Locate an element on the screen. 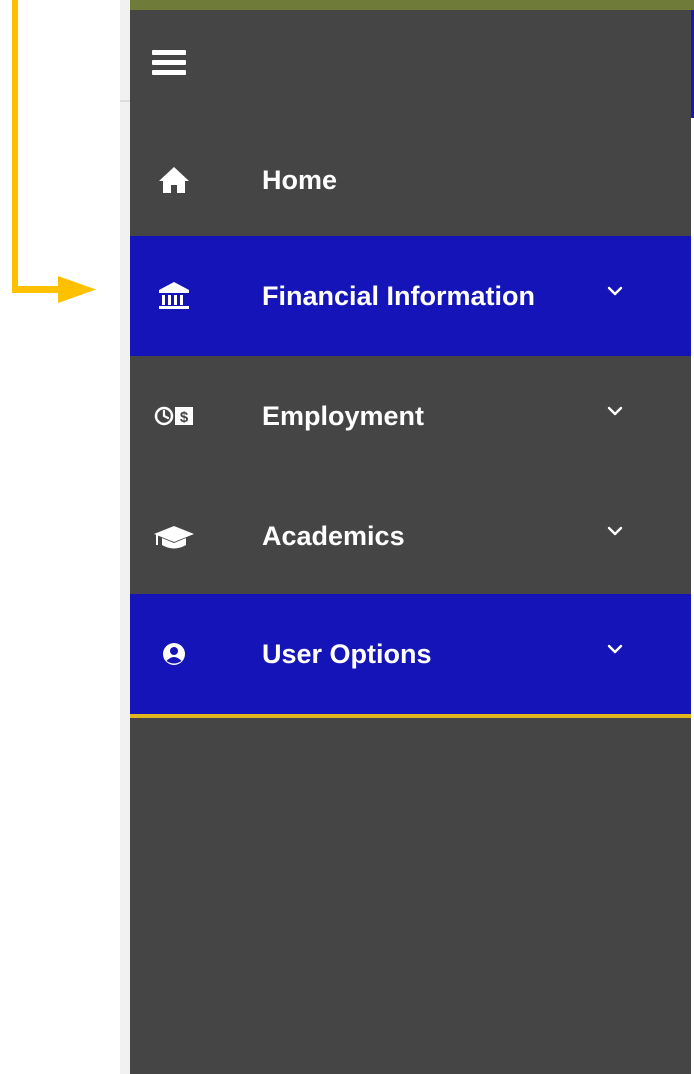 The image size is (694, 1074). user-circle-icon is located at coordinates (174, 654).